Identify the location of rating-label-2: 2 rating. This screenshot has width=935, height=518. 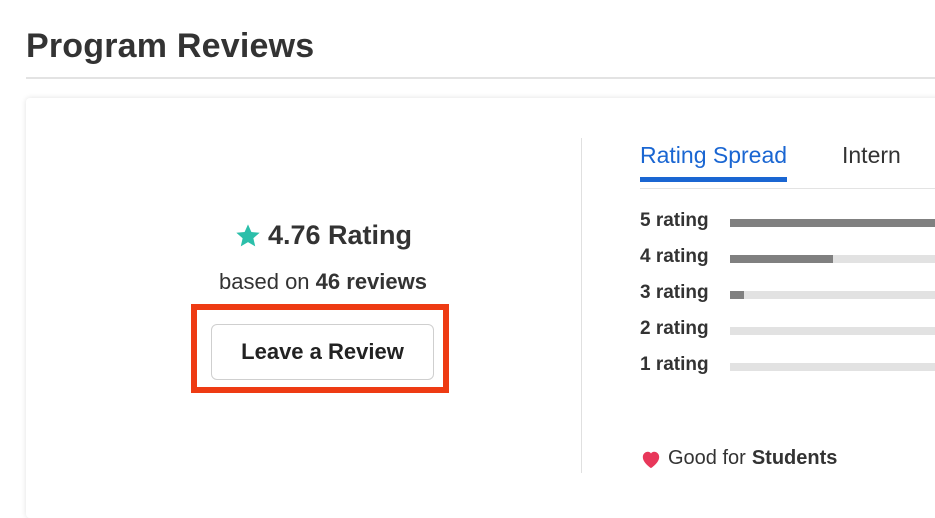
(674, 328).